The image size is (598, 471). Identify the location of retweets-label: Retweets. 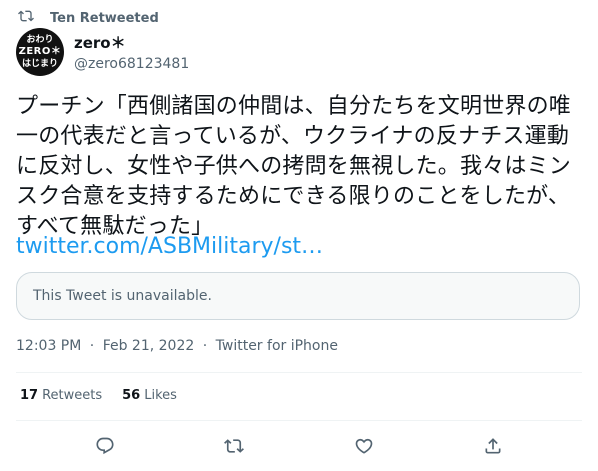
(72, 395).